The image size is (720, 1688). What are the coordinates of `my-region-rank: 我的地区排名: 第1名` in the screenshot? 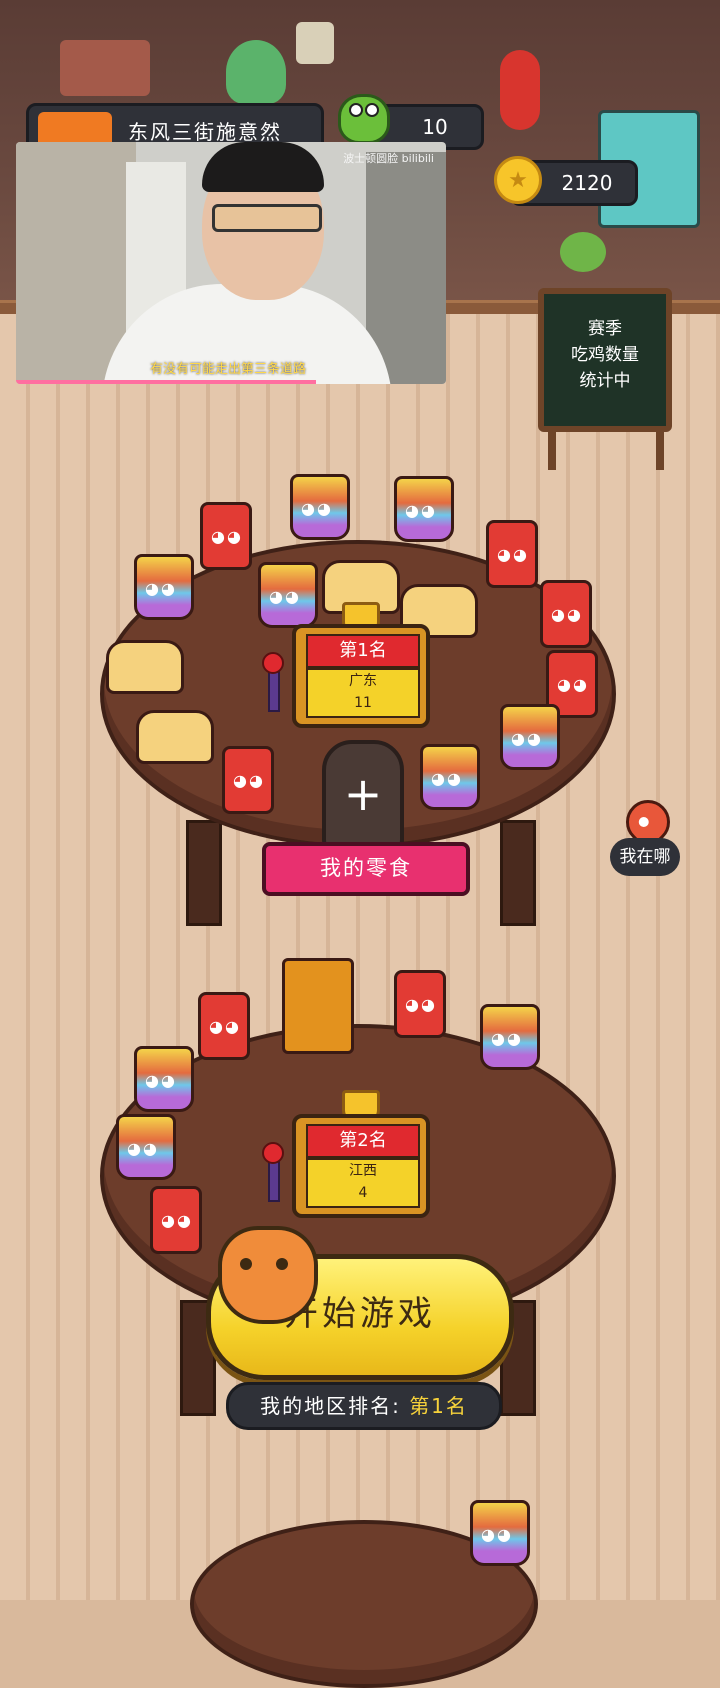 It's located at (364, 1406).